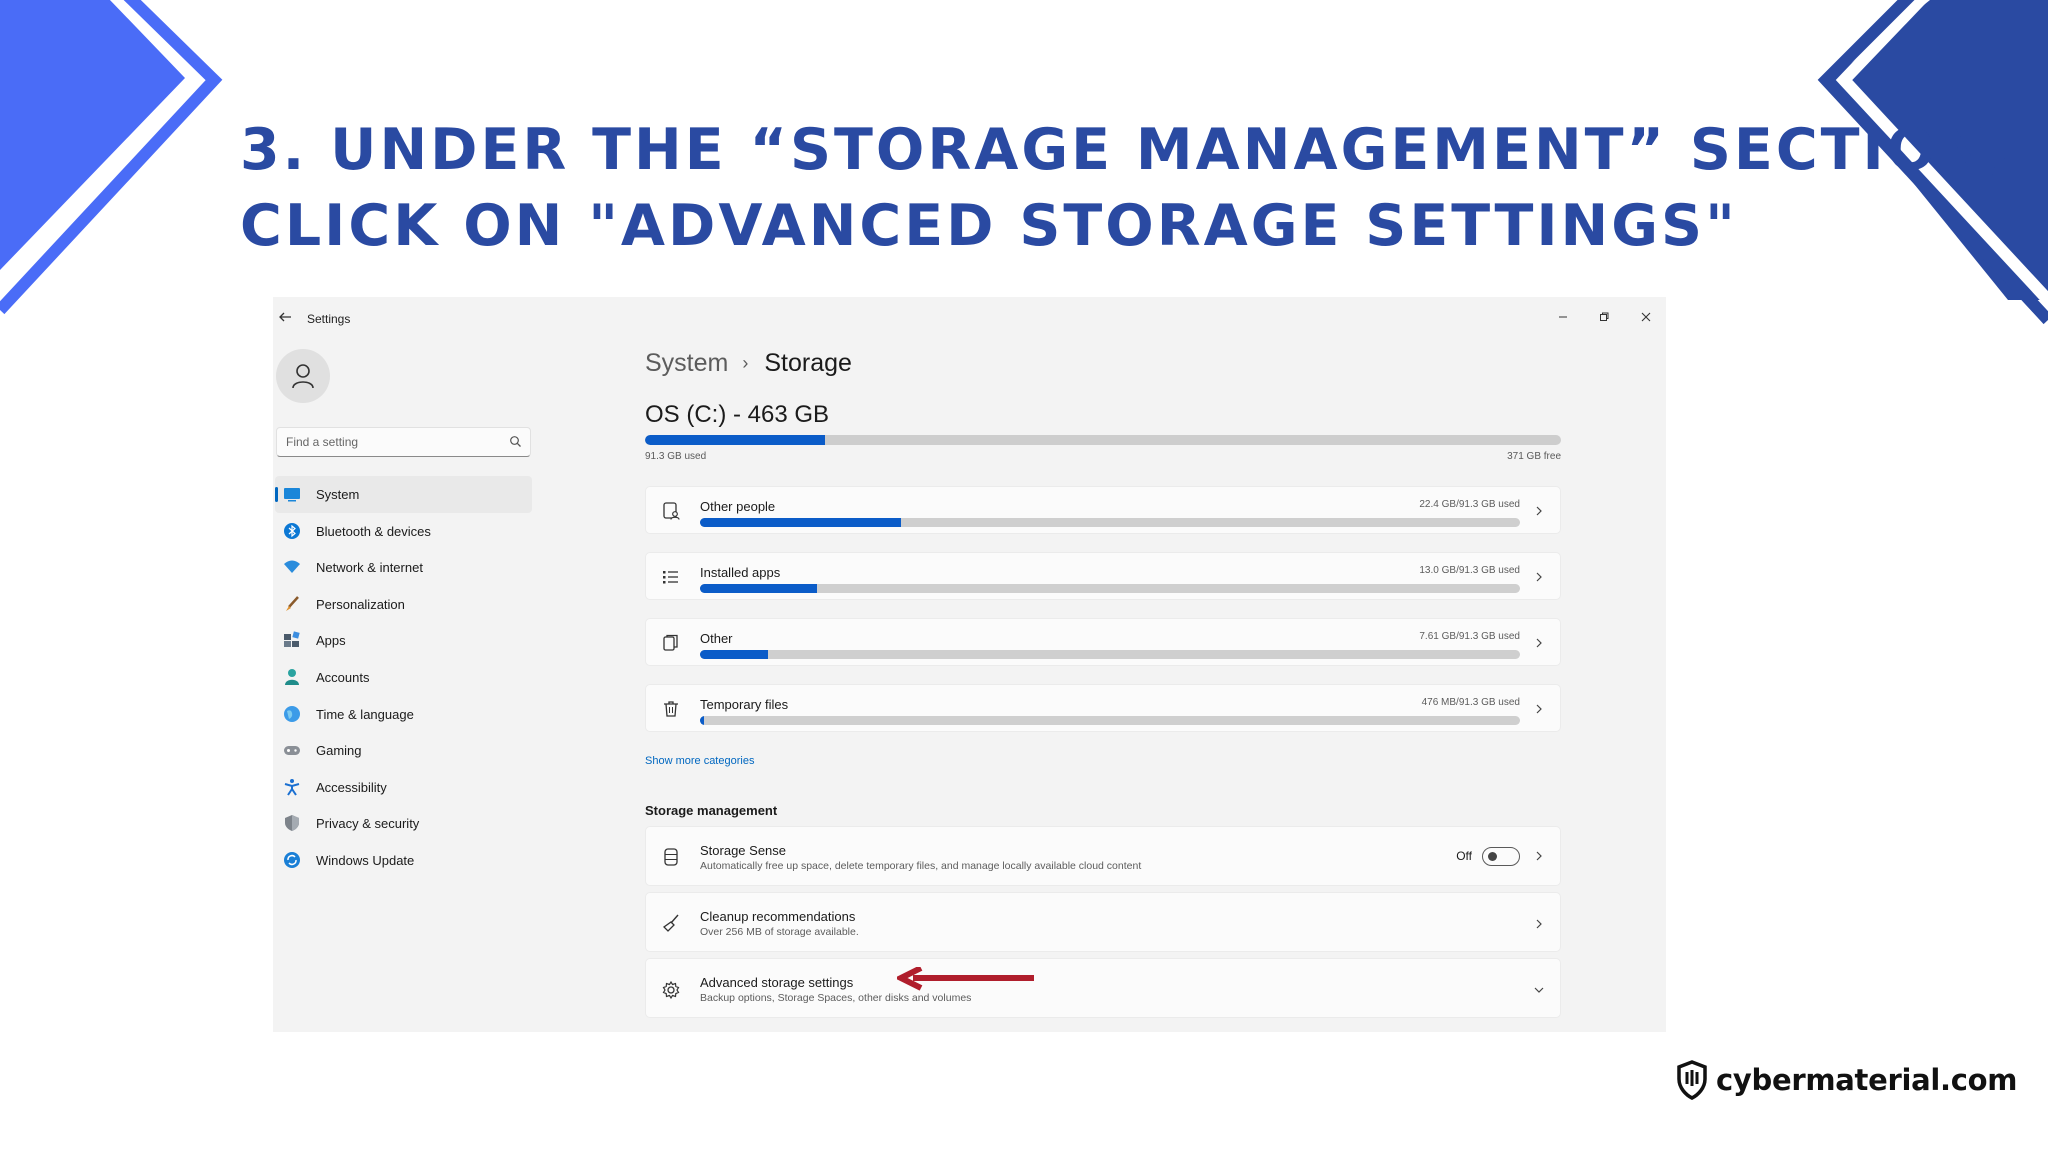 Image resolution: width=2048 pixels, height=1152 pixels. What do you see at coordinates (716, 638) in the screenshot?
I see `category-label: Other` at bounding box center [716, 638].